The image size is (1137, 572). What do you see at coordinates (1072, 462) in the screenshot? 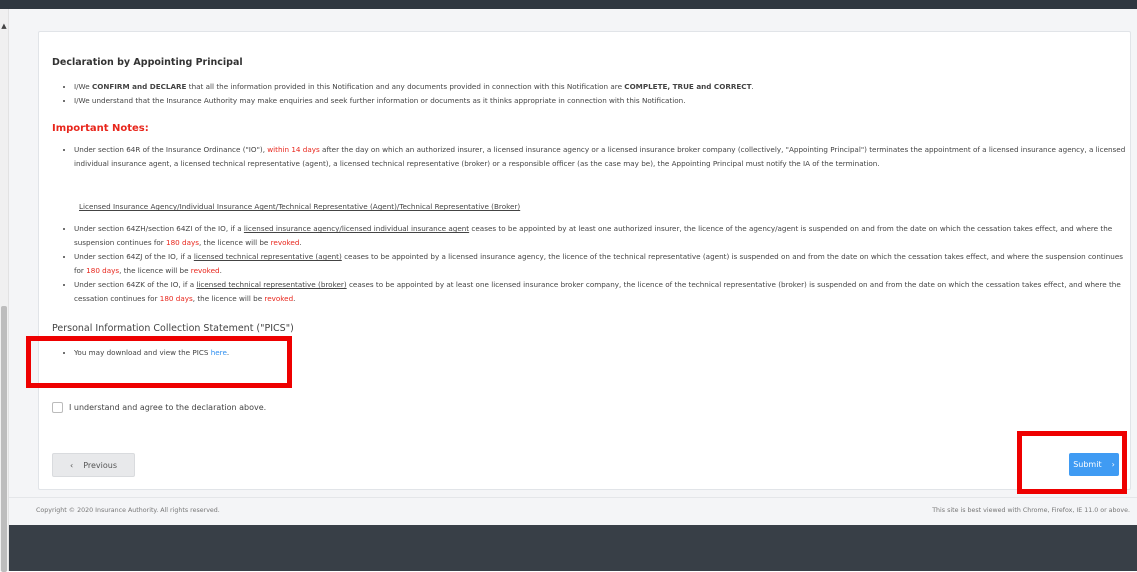
I see `highlight-box-submit` at bounding box center [1072, 462].